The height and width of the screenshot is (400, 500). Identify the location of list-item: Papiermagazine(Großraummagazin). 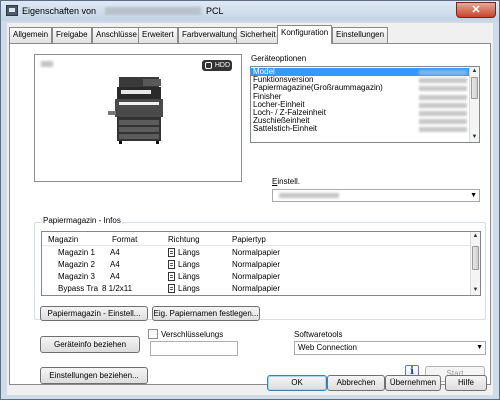
(365, 88).